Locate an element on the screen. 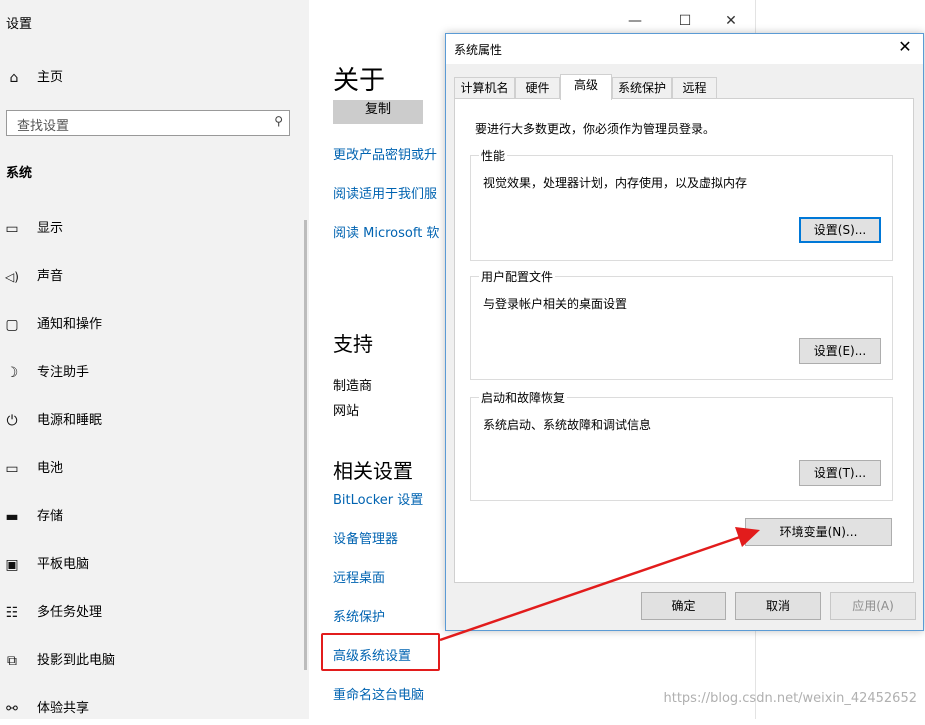 This screenshot has width=925, height=725. sidebar-item-label: 多任务处理 is located at coordinates (70, 612).